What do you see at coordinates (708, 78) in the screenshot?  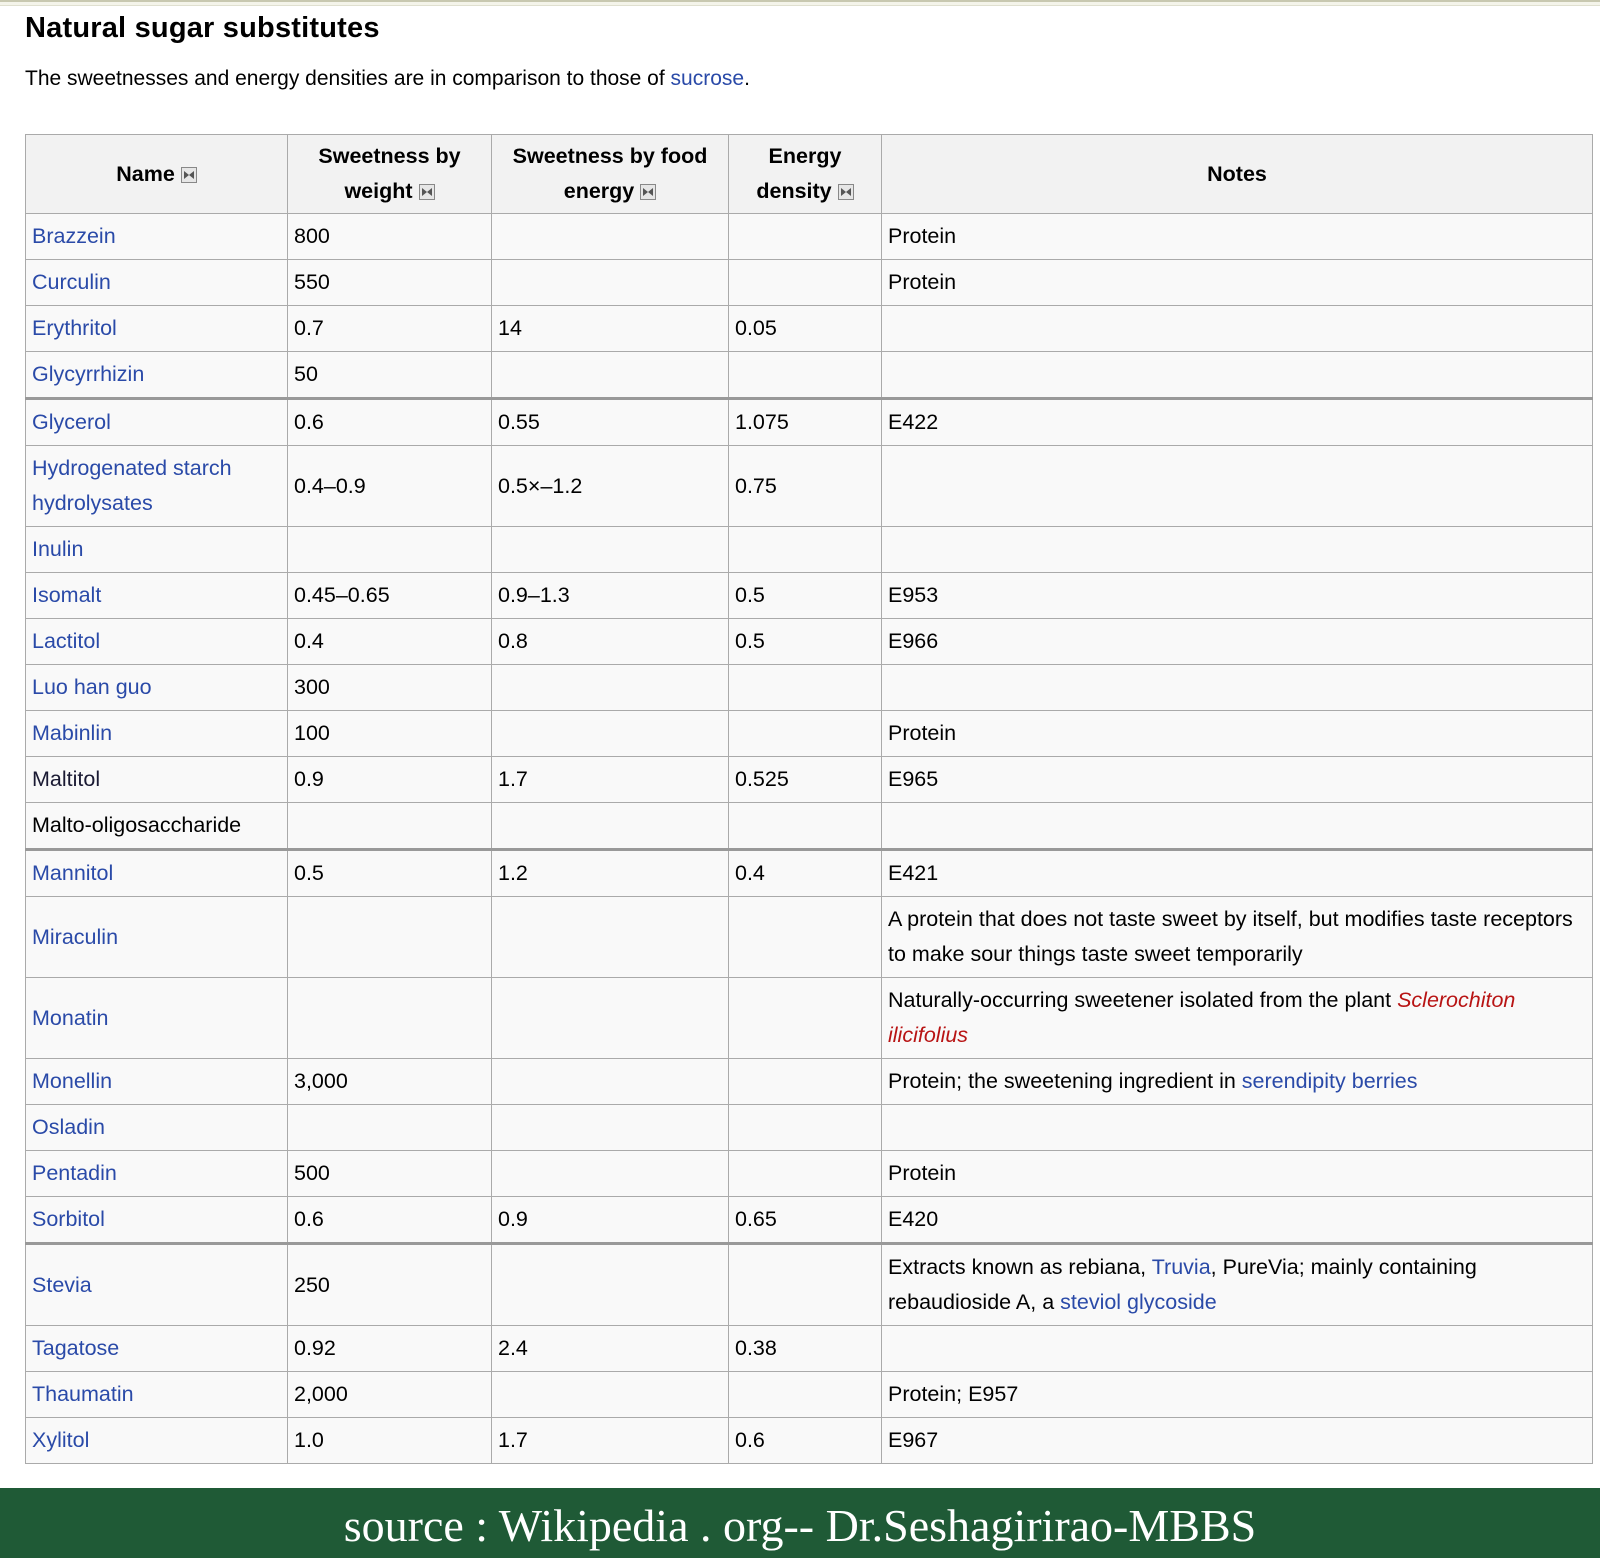 I see `sucrose-link: sucrose` at bounding box center [708, 78].